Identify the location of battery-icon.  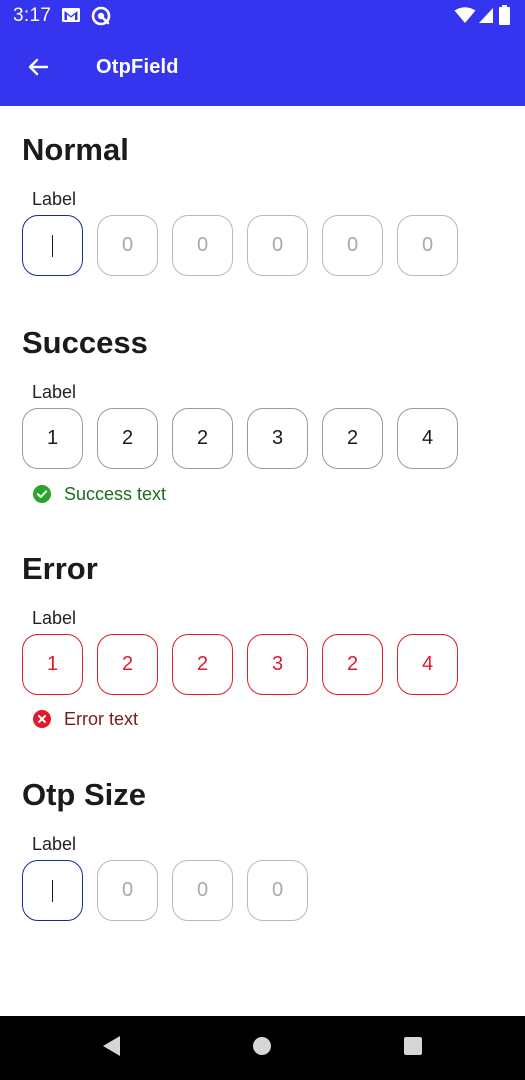
(504, 17).